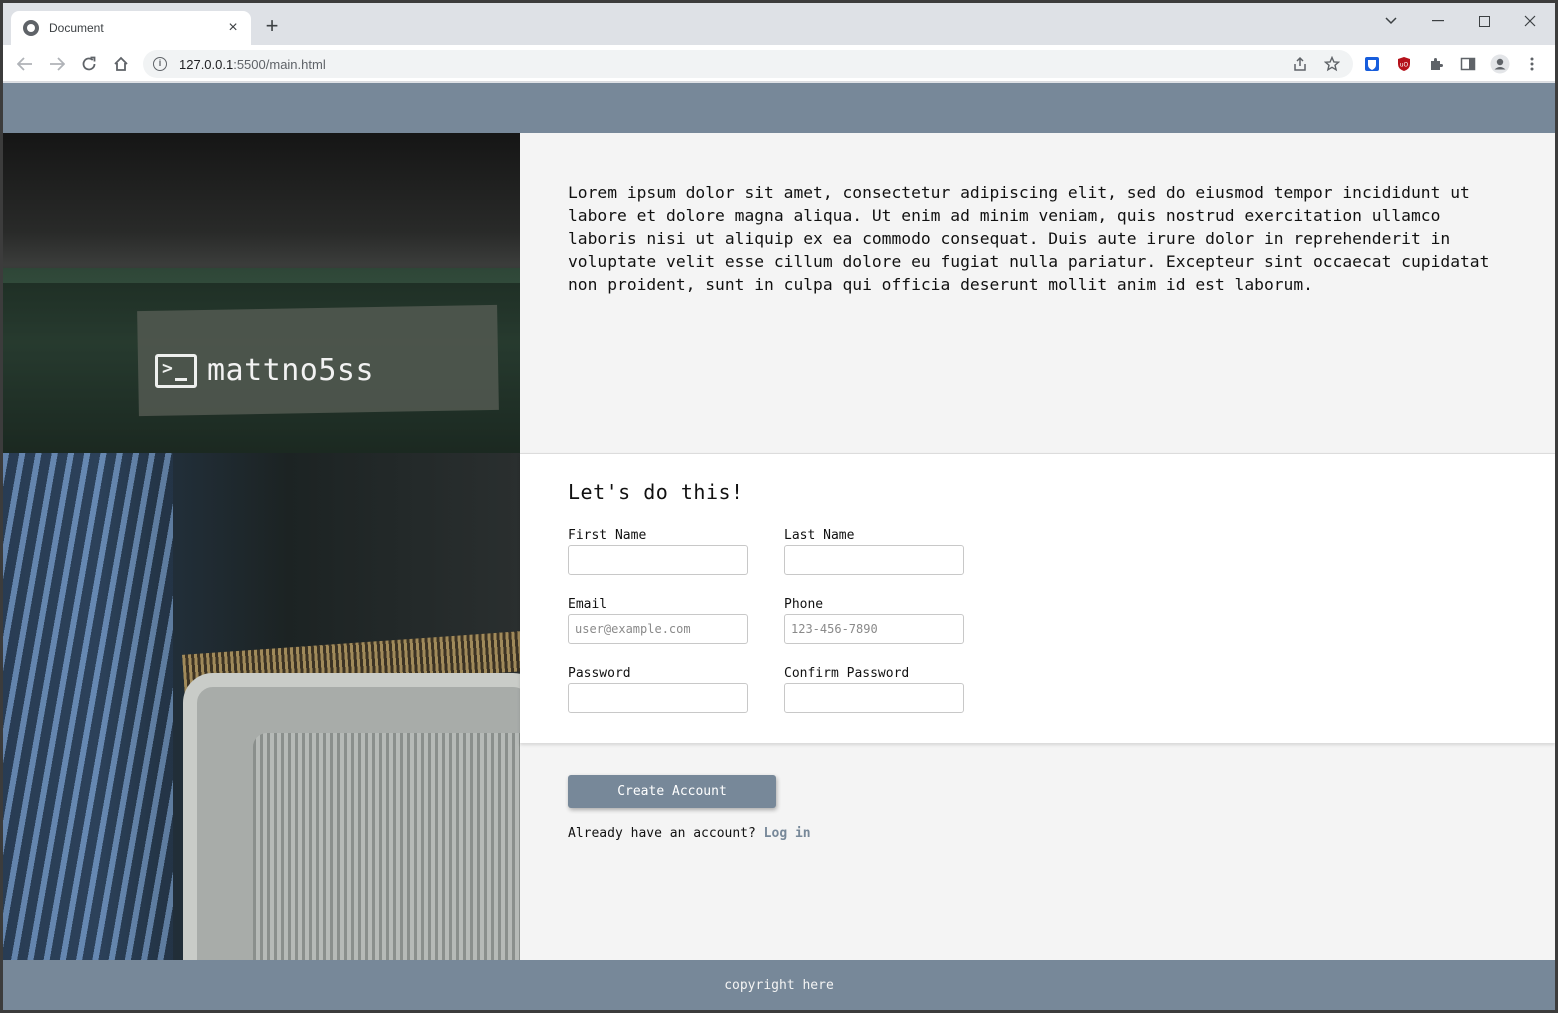  I want to click on url-text: 127.0.0.1:5500/main.html, so click(252, 64).